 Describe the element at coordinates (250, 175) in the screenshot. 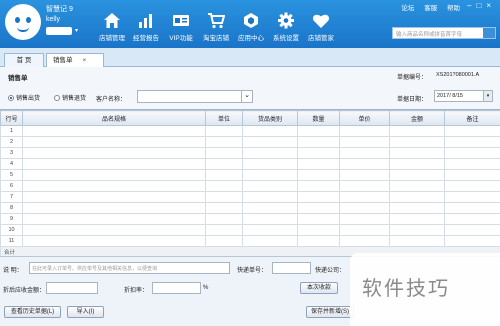

I see `table-row: 5` at that location.